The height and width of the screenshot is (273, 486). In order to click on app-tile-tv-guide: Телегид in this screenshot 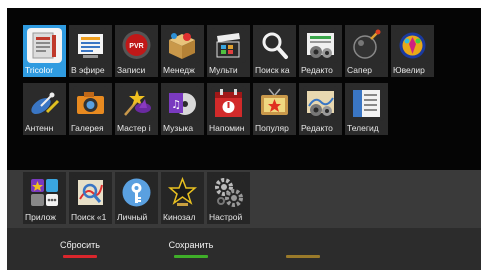, I will do `click(366, 109)`.